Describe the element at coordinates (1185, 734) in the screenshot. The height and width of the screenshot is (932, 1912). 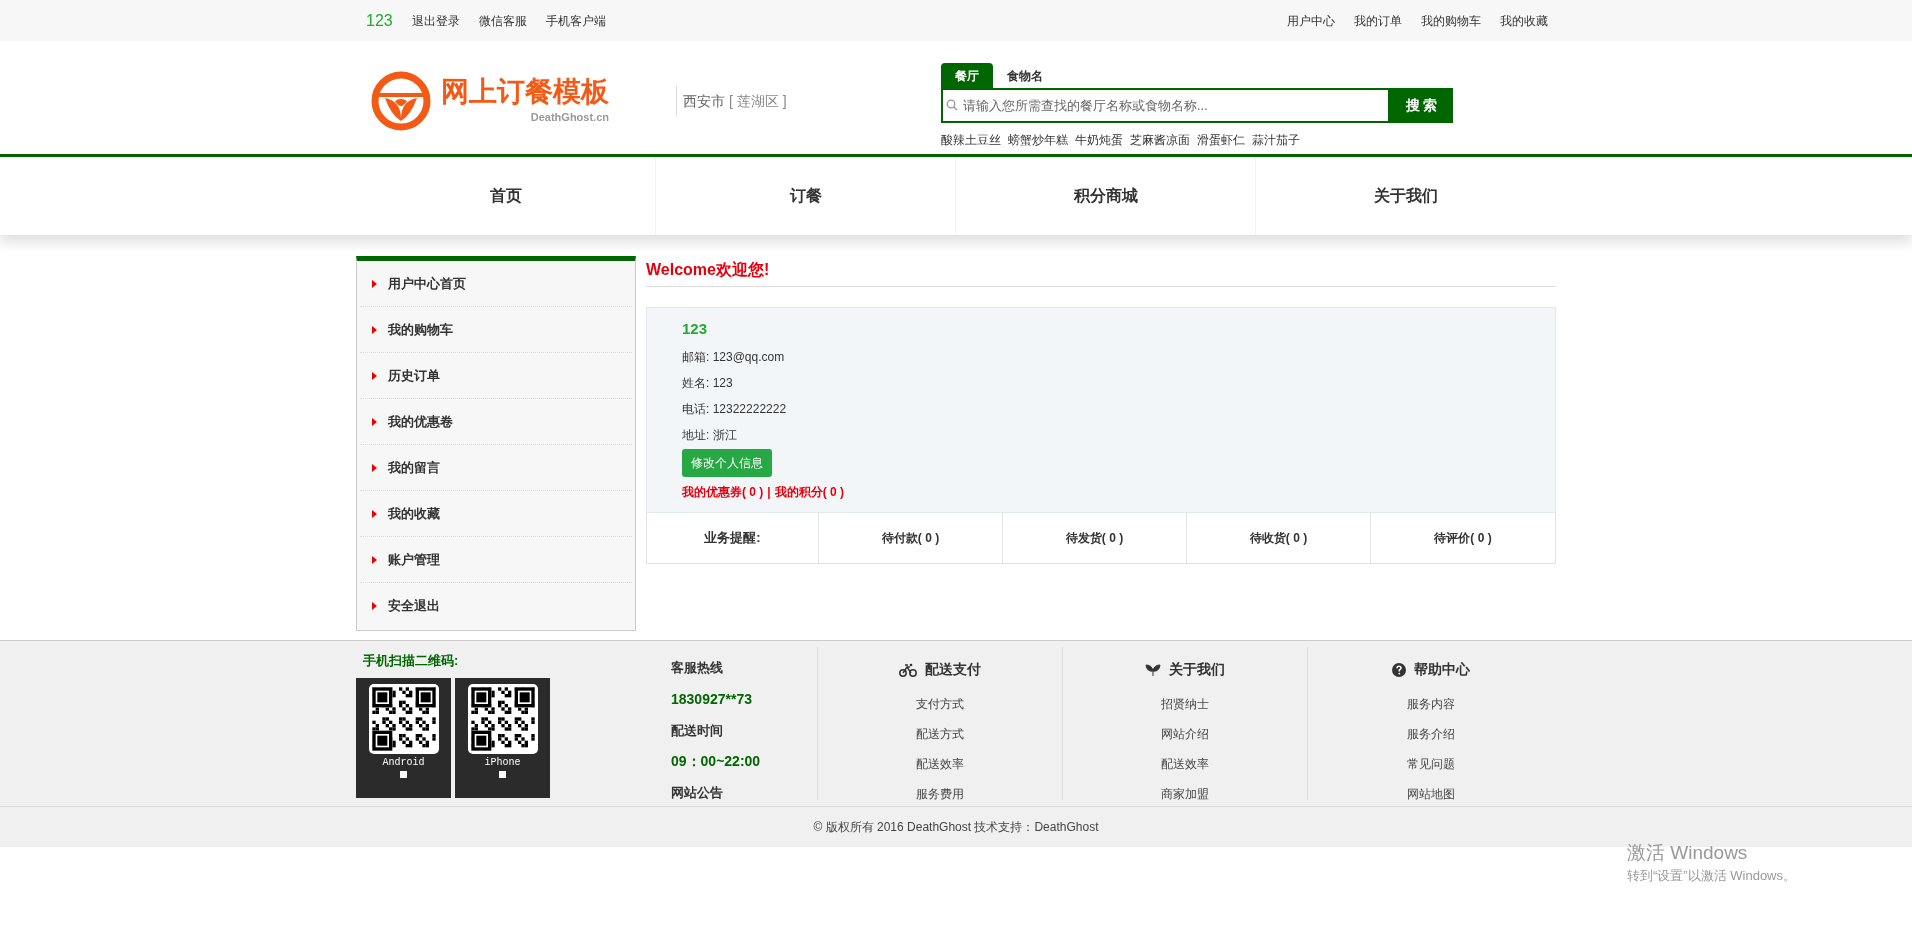
I see `footer-link: 网站介绍` at that location.